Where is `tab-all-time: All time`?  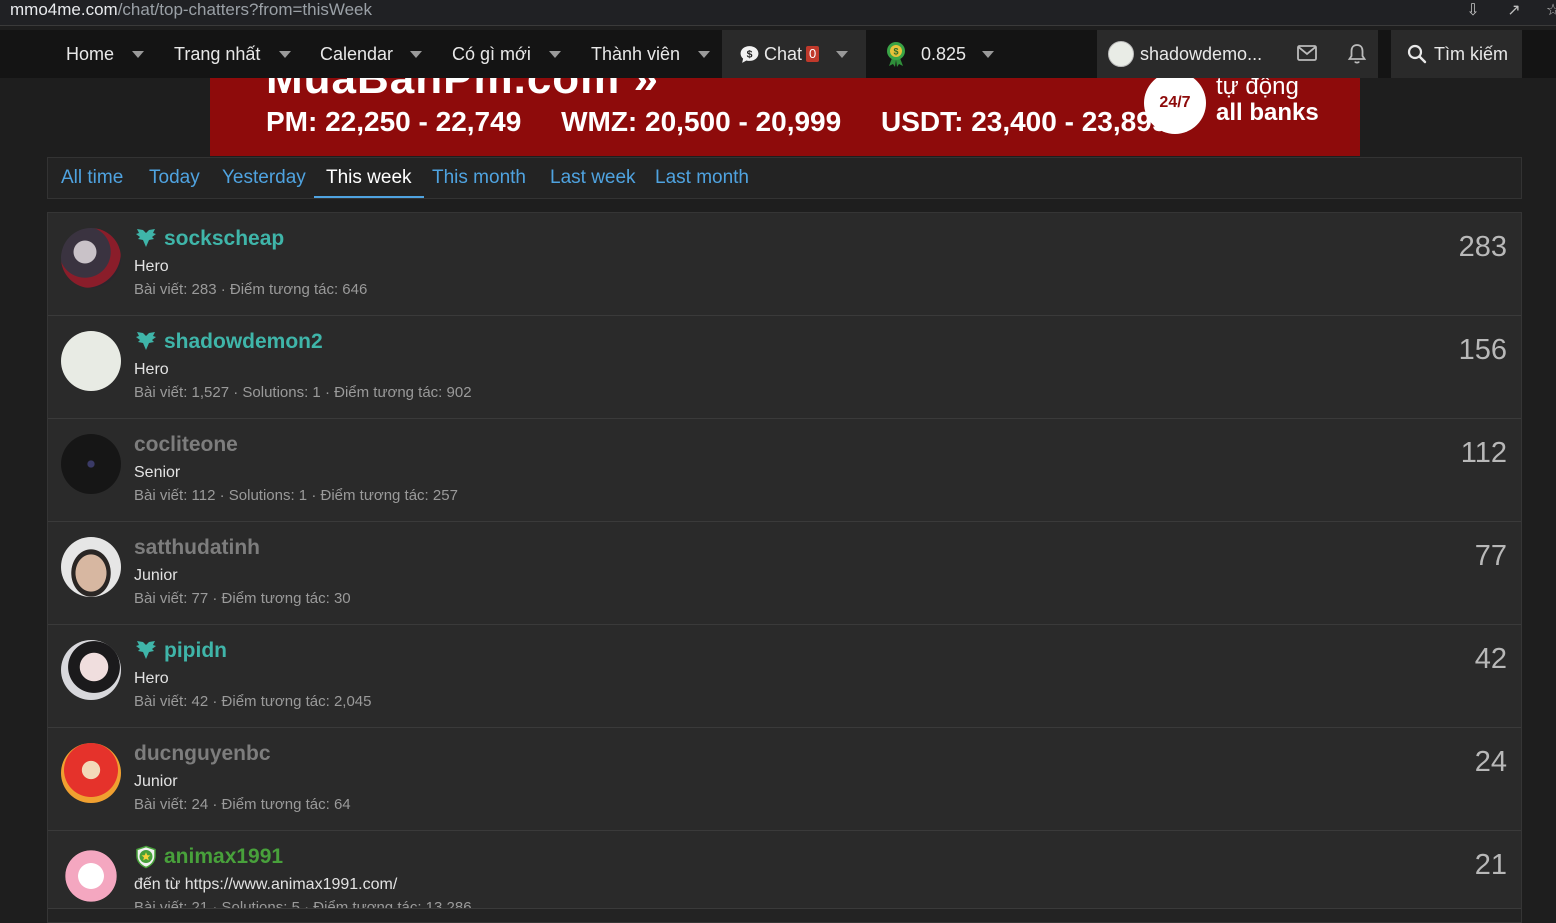 tab-all-time: All time is located at coordinates (92, 178).